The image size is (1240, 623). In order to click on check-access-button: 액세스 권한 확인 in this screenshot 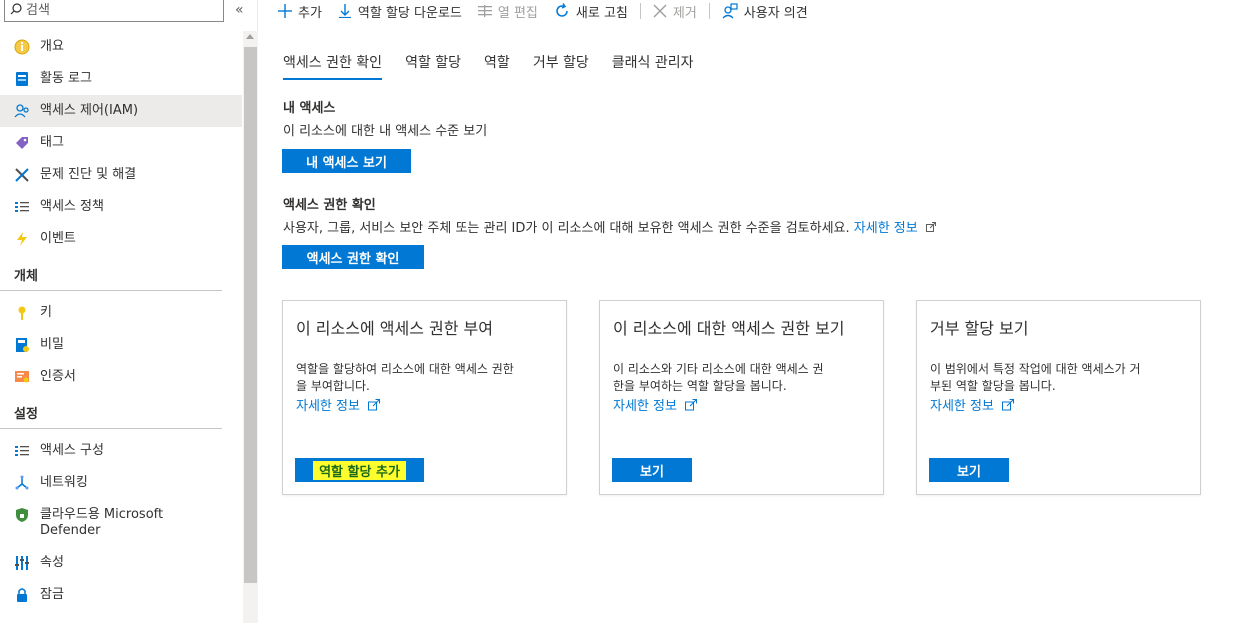, I will do `click(353, 257)`.